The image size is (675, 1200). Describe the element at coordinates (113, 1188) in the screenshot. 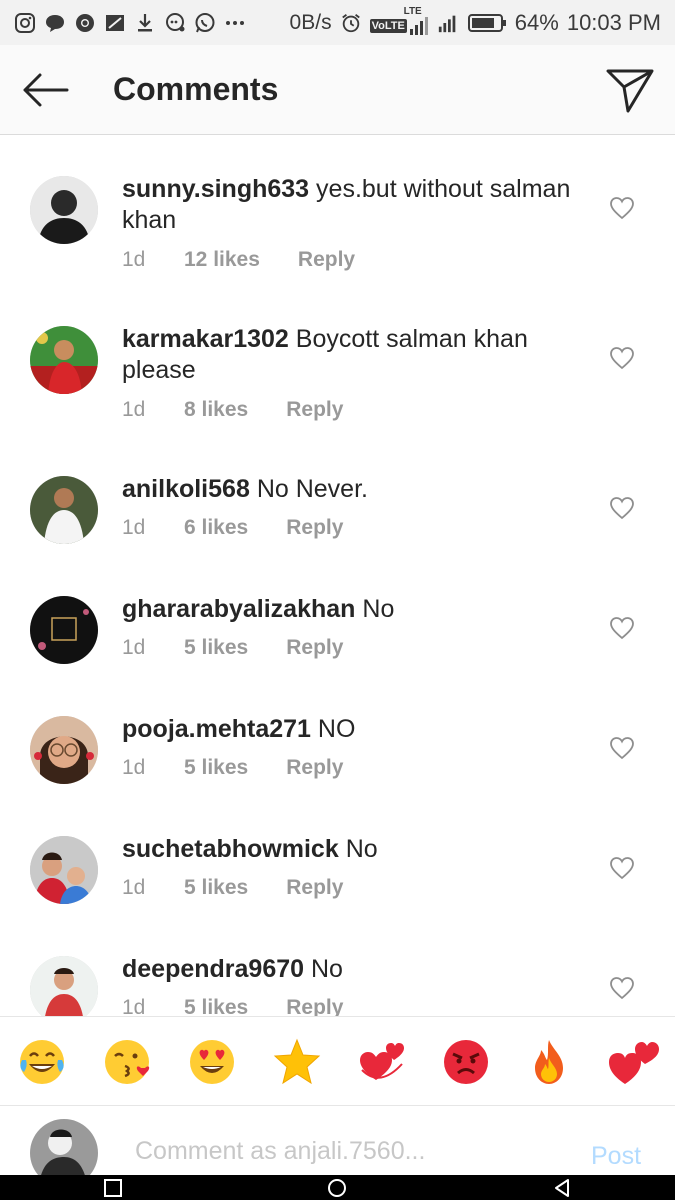

I see `recent-apps-button` at that location.